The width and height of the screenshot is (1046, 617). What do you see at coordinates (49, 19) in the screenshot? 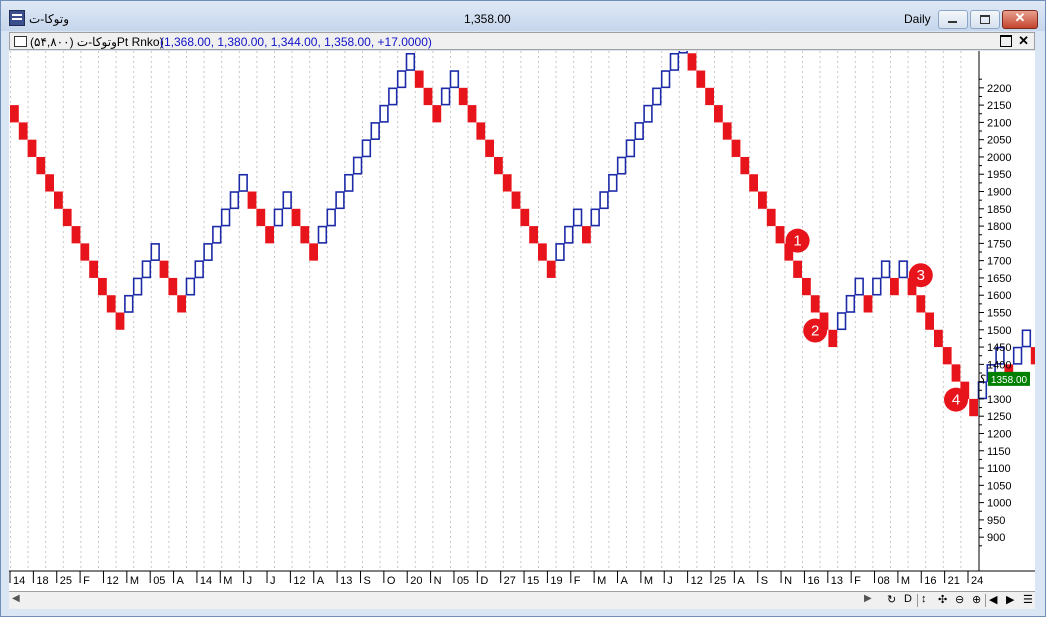
I see `window-title: وتوکا-ت` at bounding box center [49, 19].